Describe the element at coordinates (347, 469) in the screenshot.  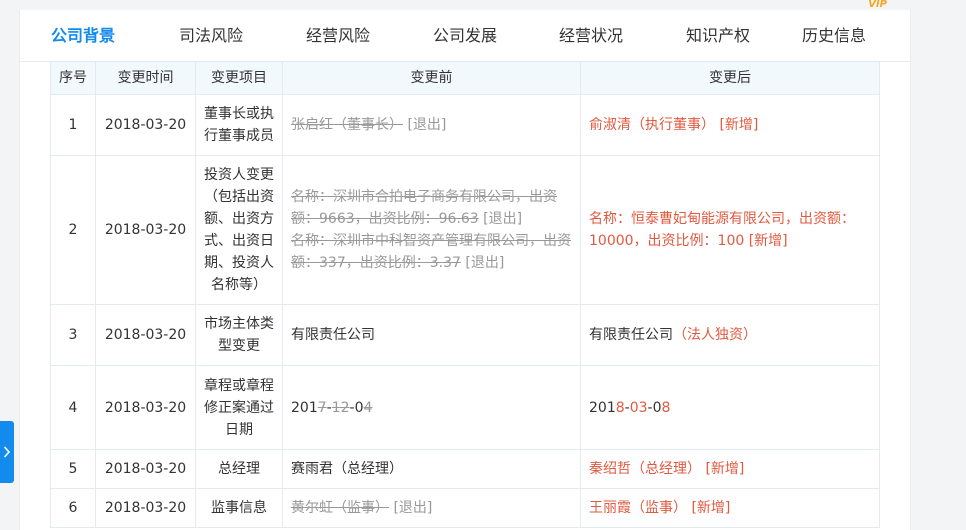
I see `before-segment: 赛雨君（总经理）` at that location.